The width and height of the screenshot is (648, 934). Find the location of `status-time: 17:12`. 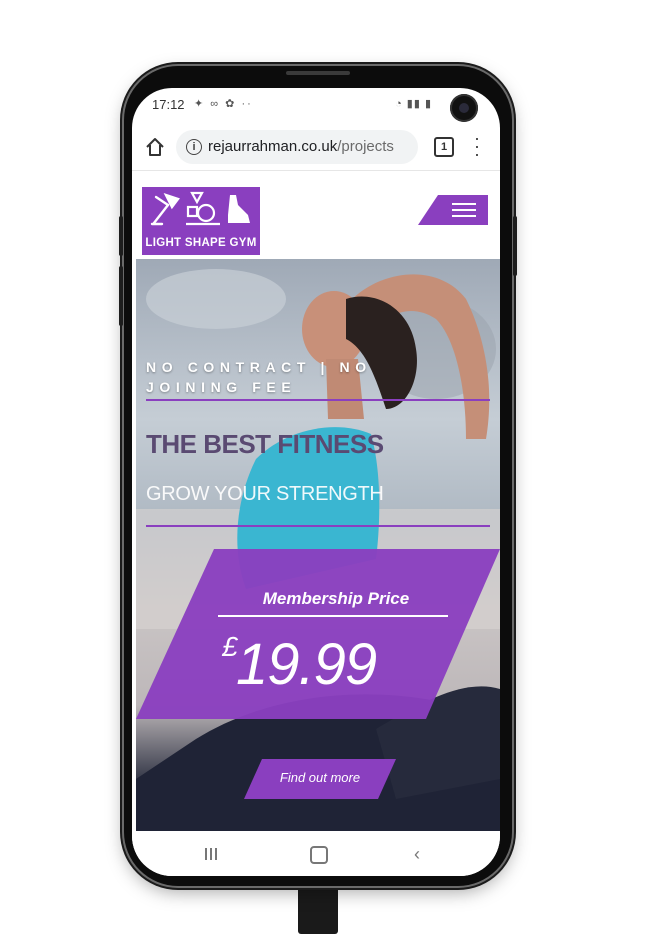

status-time: 17:12 is located at coordinates (168, 104).